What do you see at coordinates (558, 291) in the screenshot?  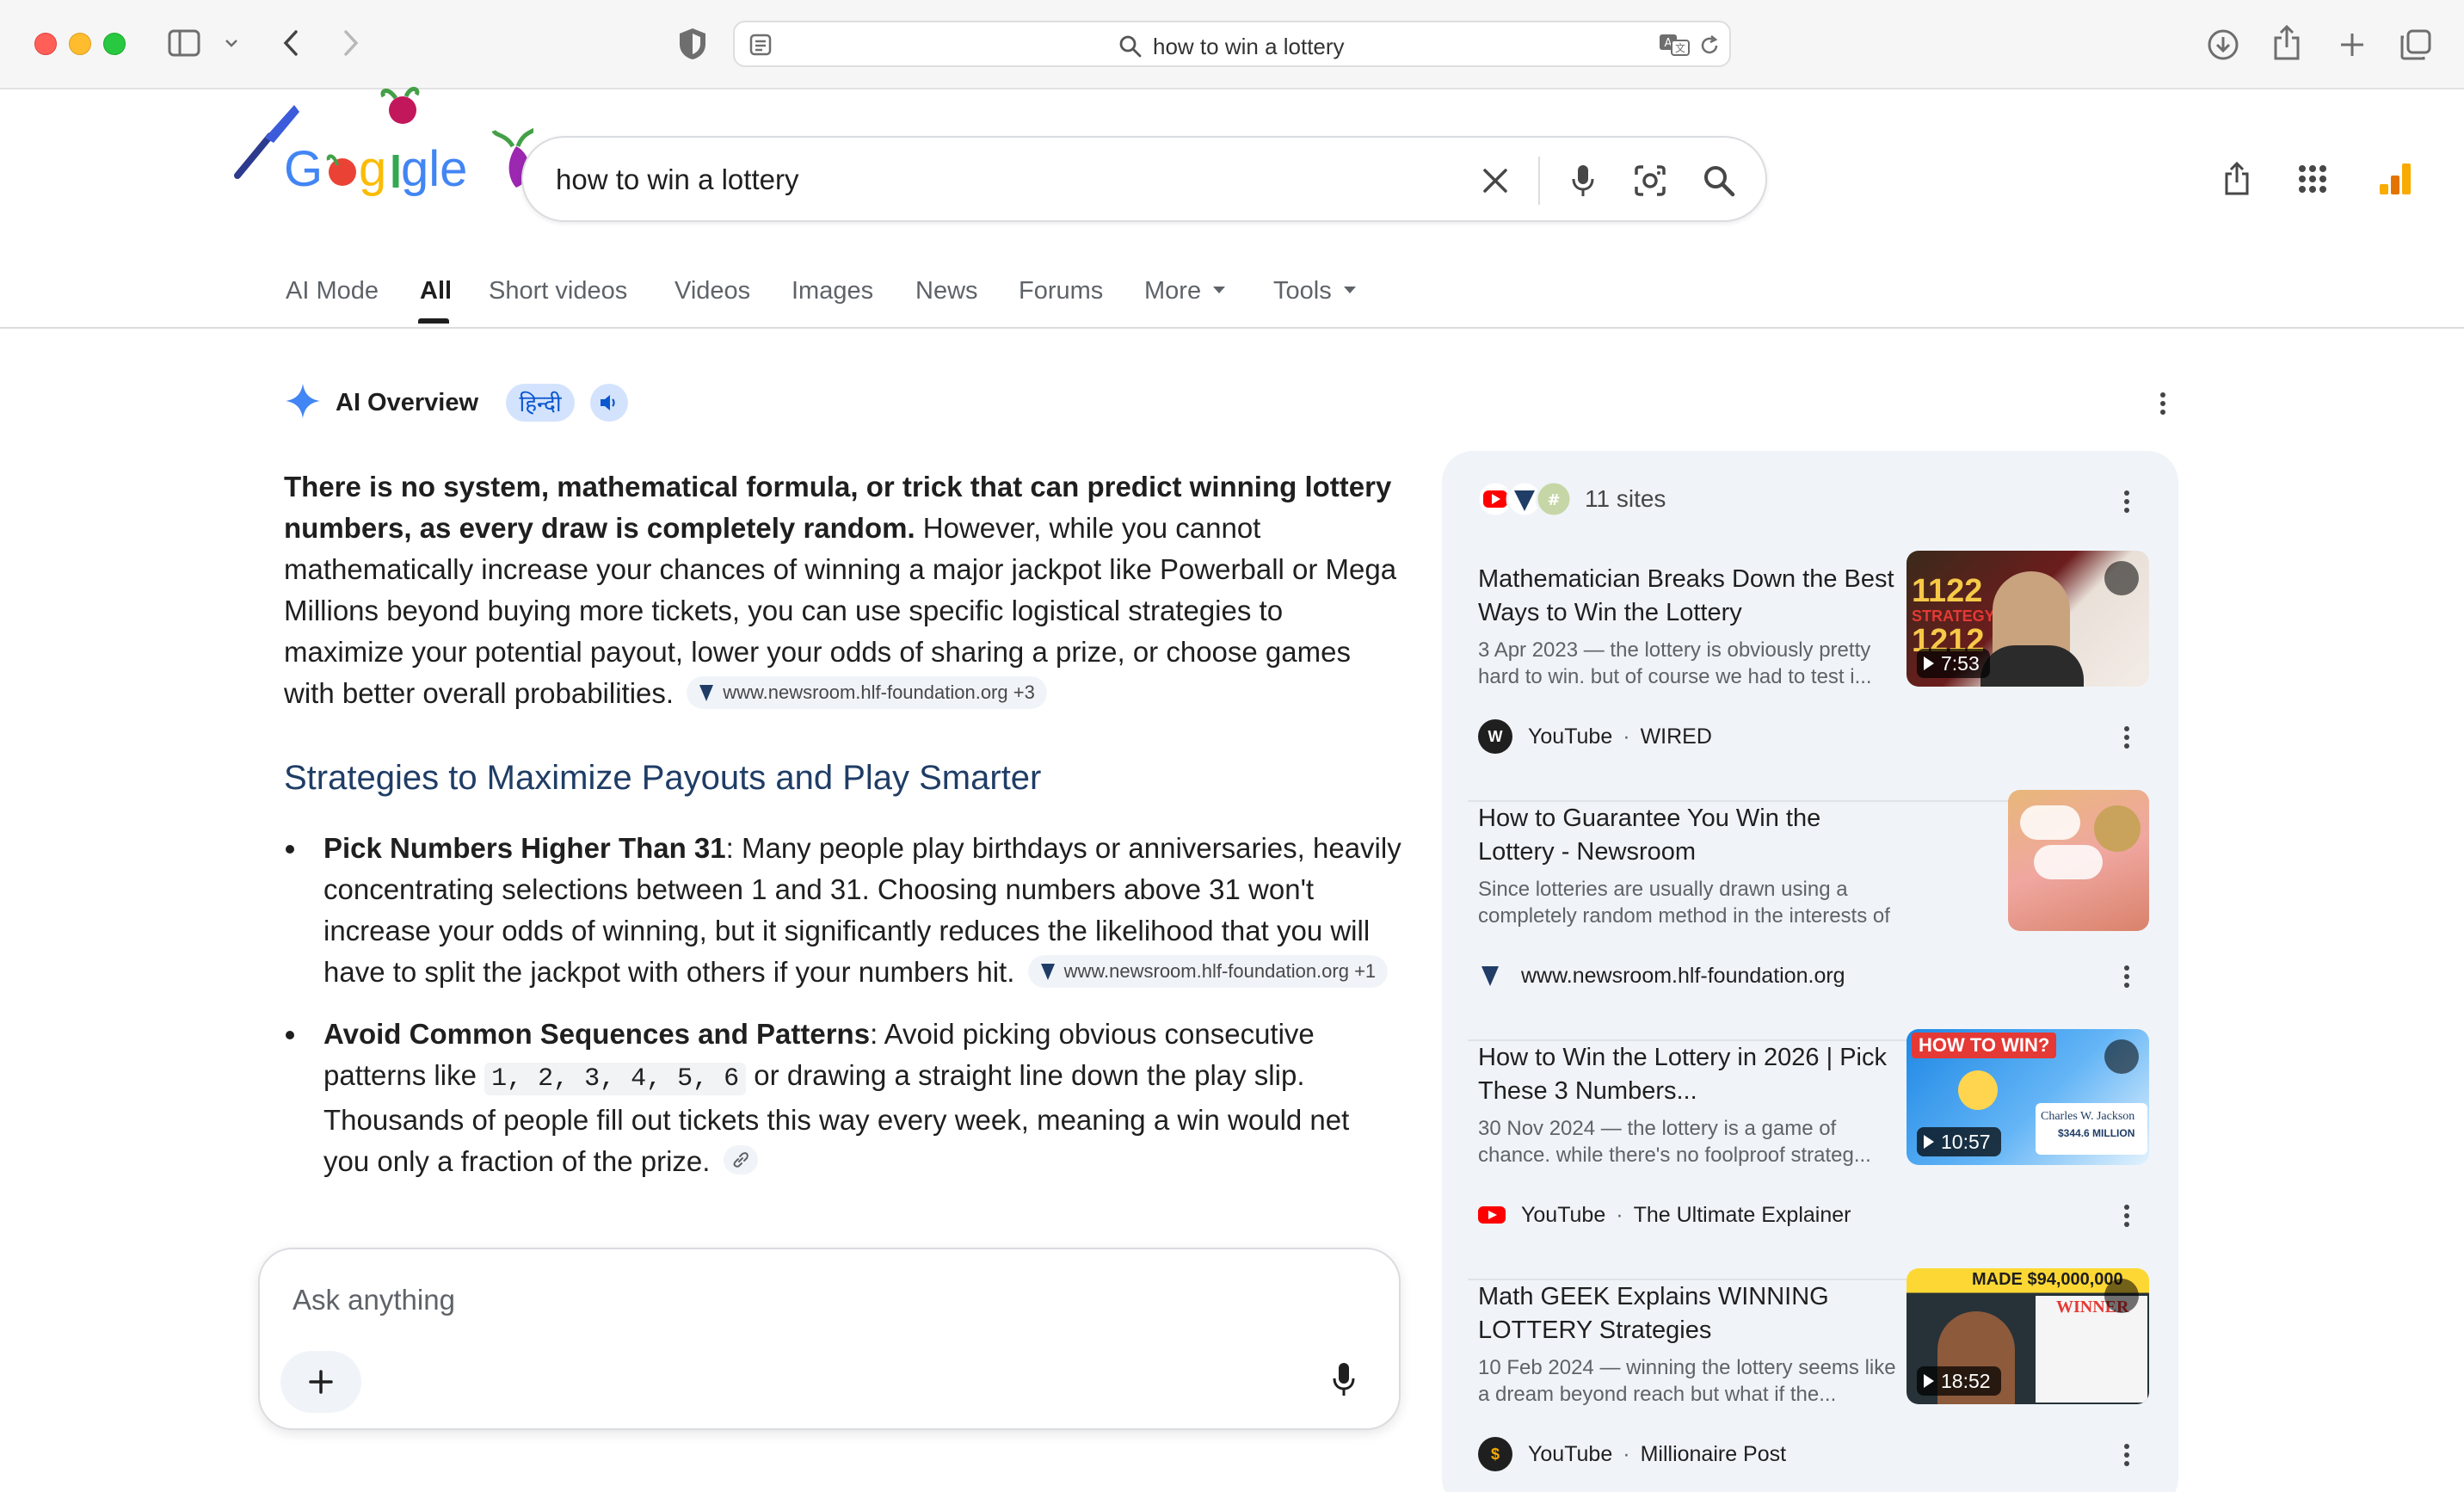 I see `tab-short-videos: Short videos` at bounding box center [558, 291].